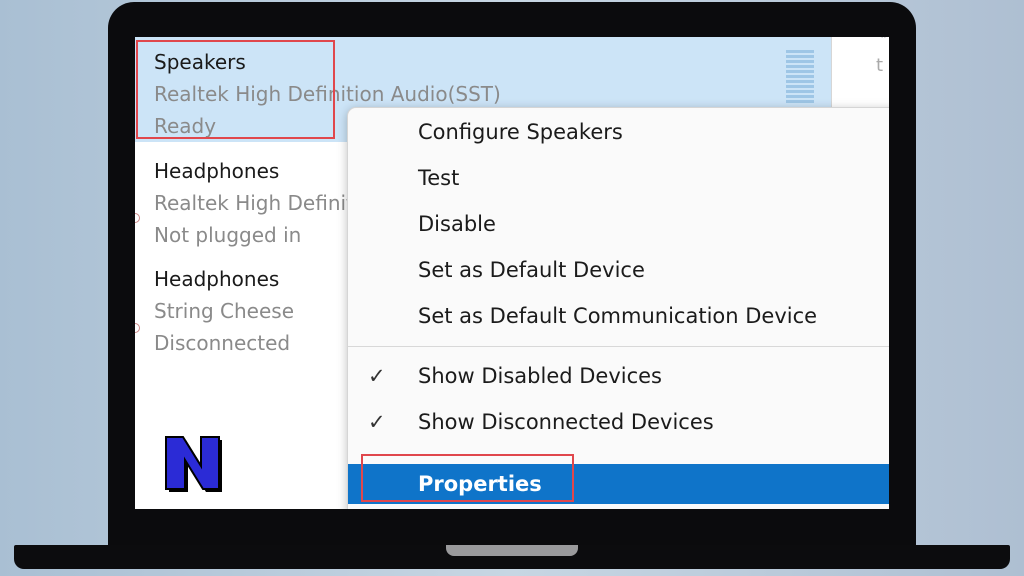 The width and height of the screenshot is (1024, 576). Describe the element at coordinates (618, 346) in the screenshot. I see `menu-separator` at that location.